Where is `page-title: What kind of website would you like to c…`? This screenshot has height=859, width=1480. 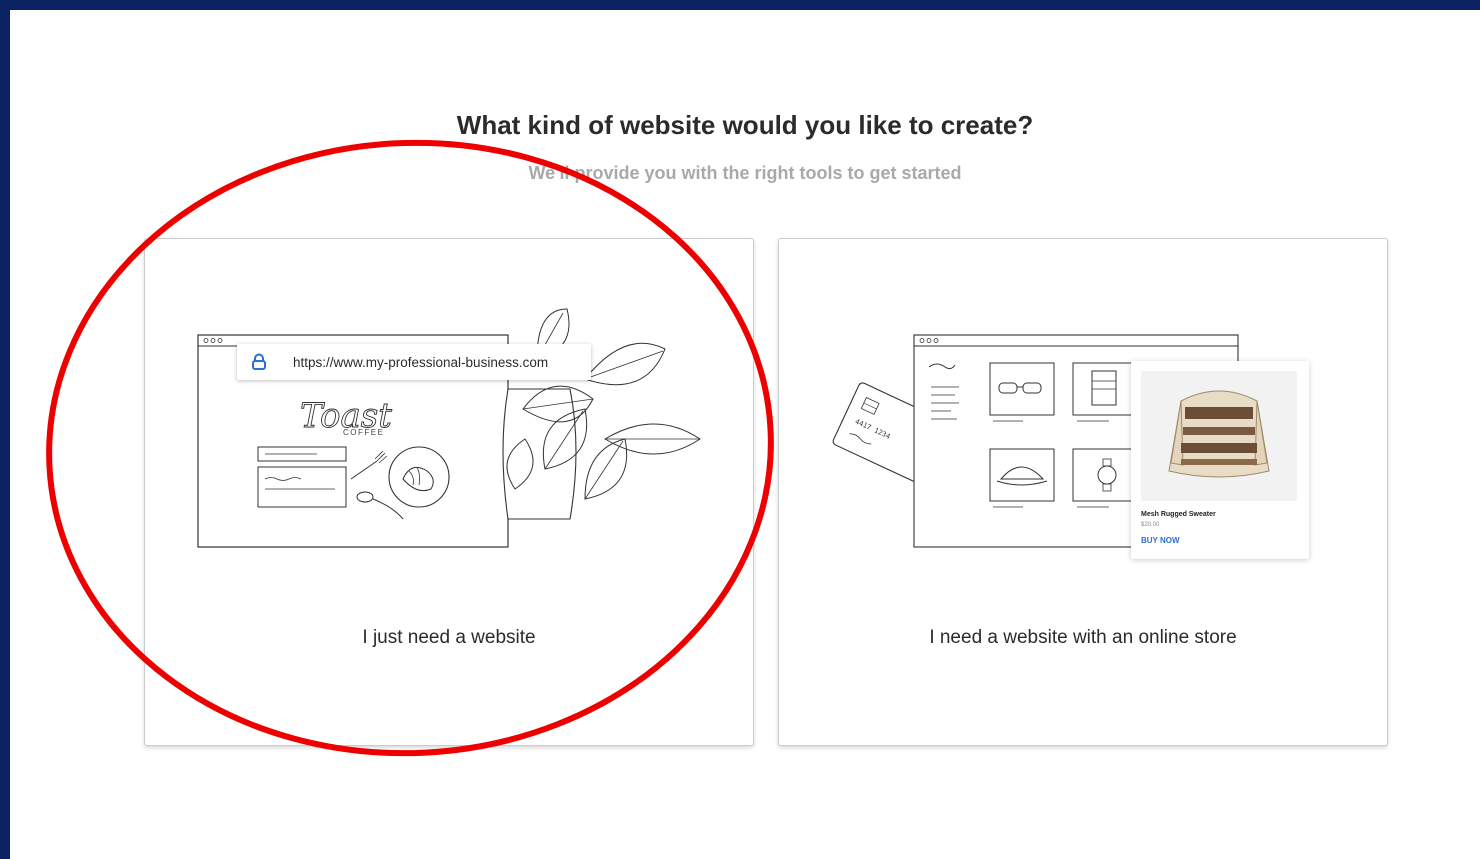 page-title: What kind of website would you like to c… is located at coordinates (745, 125).